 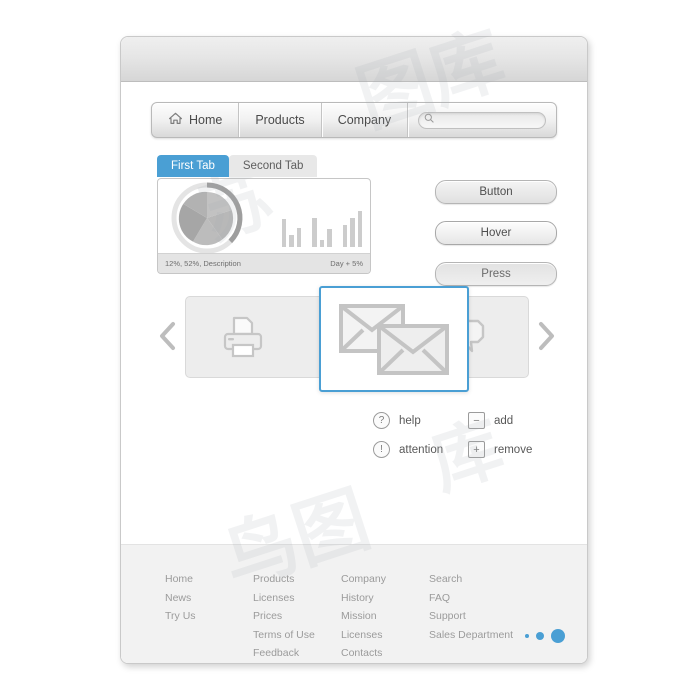 I want to click on tab-first: First Tab, so click(x=193, y=166).